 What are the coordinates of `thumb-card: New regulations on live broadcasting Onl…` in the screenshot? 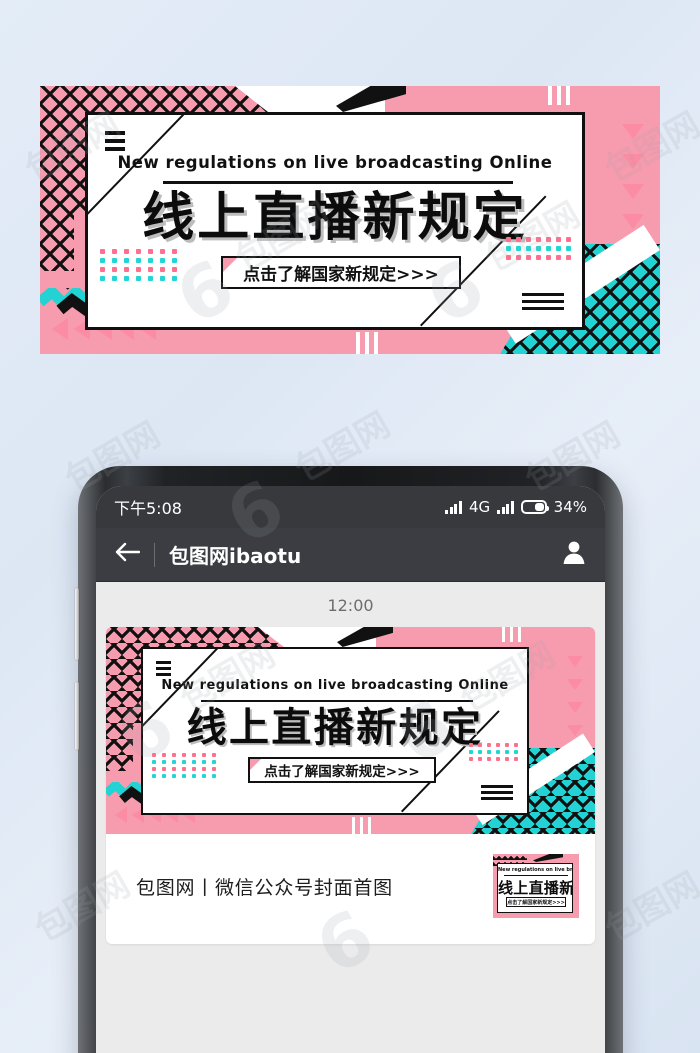 It's located at (535, 888).